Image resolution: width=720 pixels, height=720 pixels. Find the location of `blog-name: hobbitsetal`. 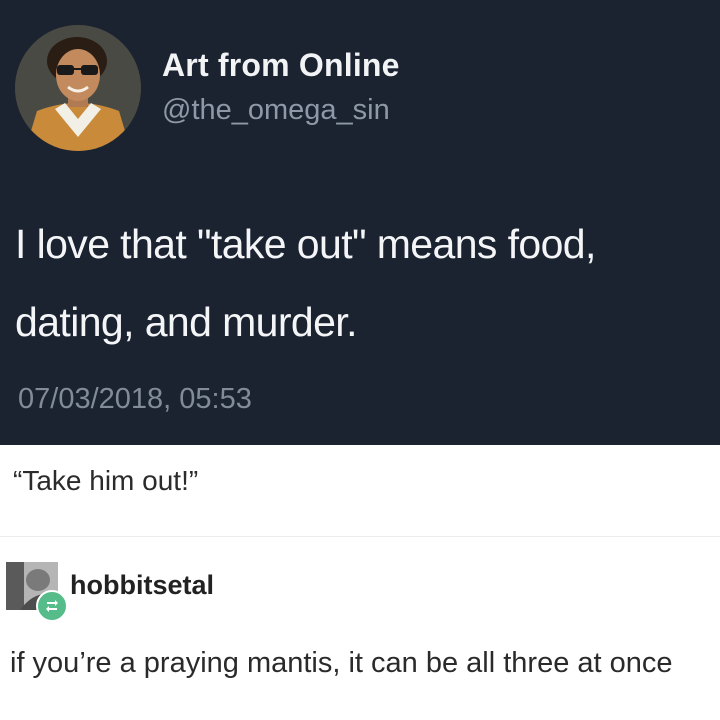

blog-name: hobbitsetal is located at coordinates (142, 585).